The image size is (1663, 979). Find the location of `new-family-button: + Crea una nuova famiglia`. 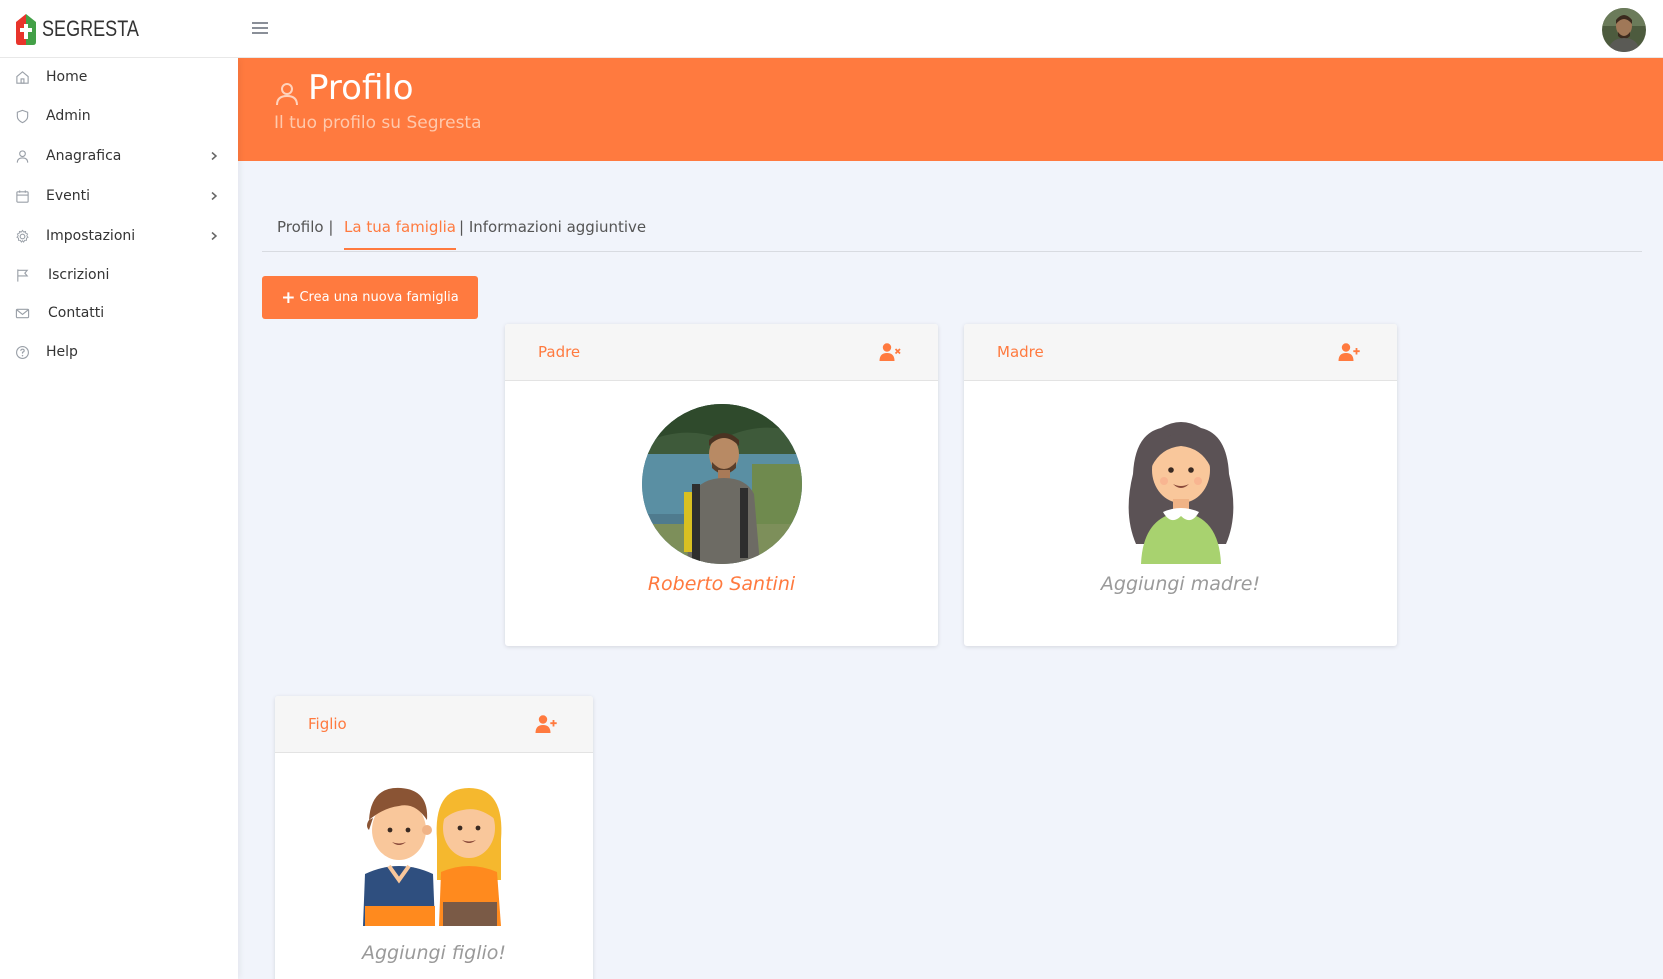

new-family-button: + Crea una nuova famiglia is located at coordinates (370, 297).